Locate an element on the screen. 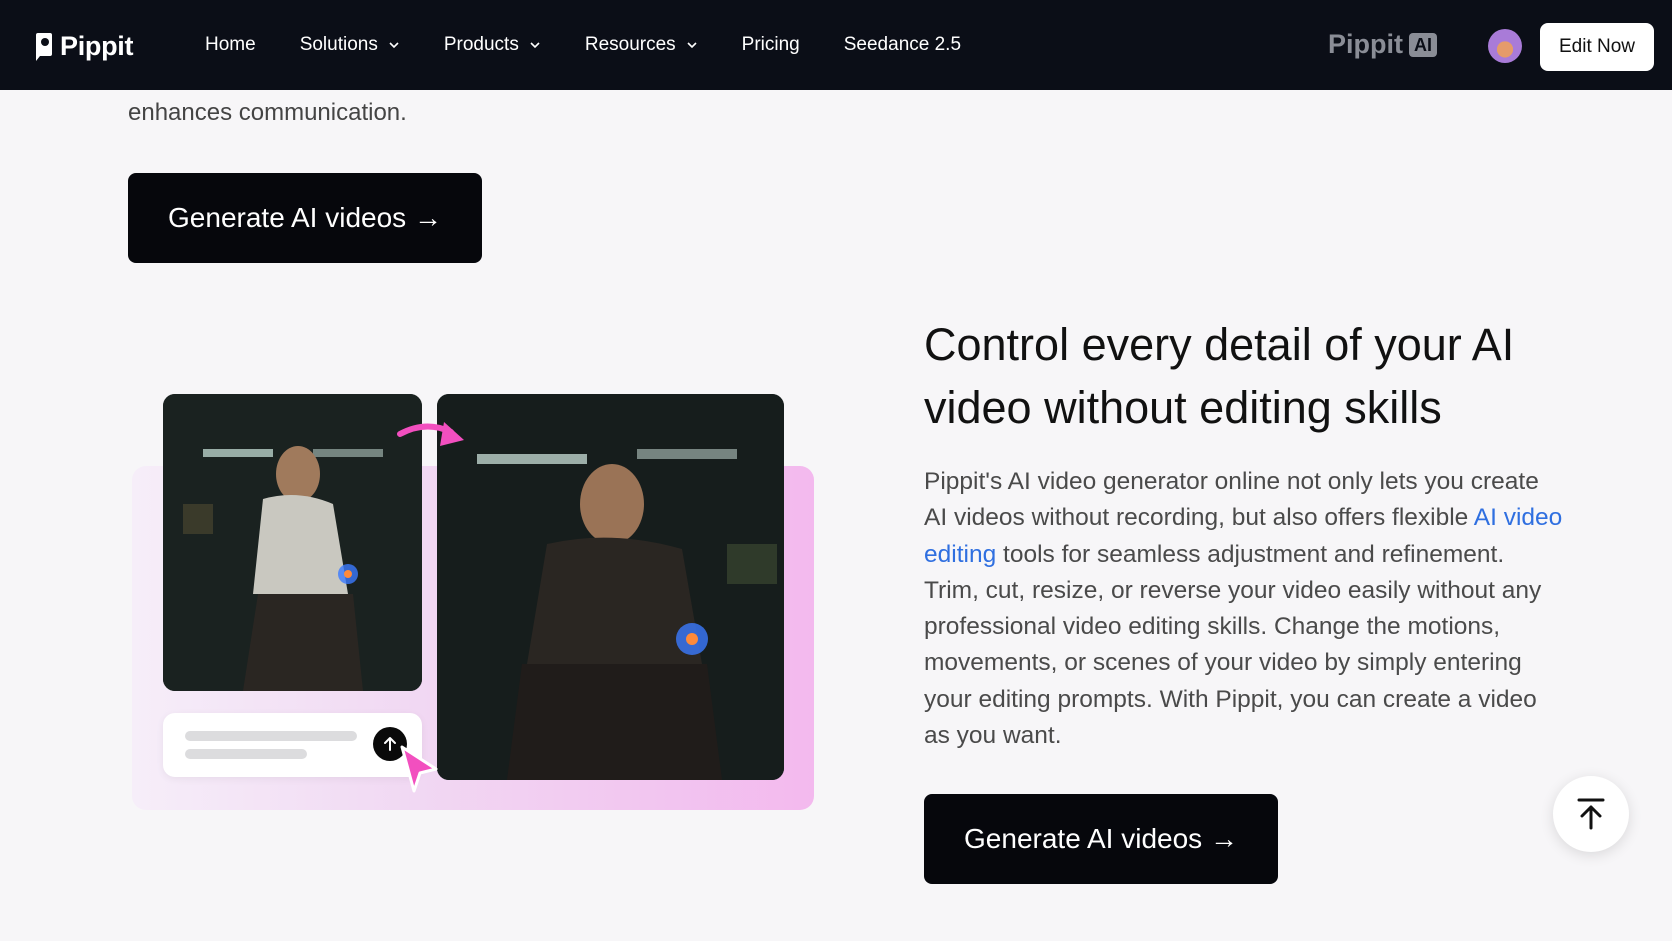 This screenshot has width=1672, height=941. video-thumbnail-before is located at coordinates (292, 542).